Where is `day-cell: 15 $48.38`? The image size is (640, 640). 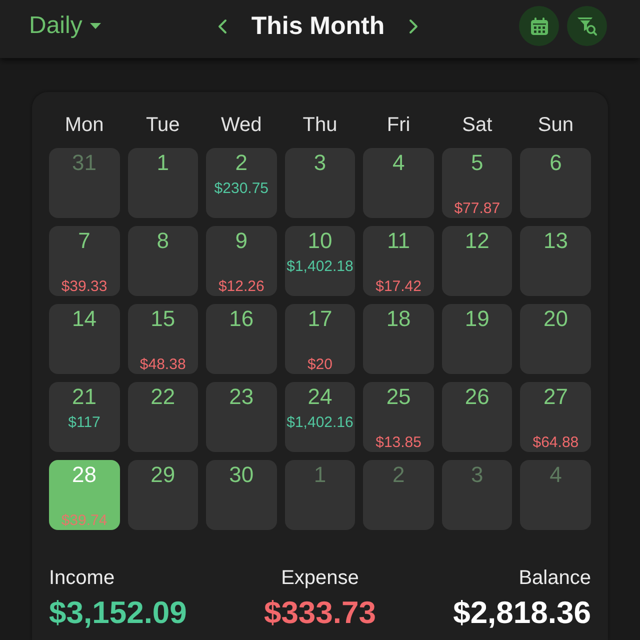 day-cell: 15 $48.38 is located at coordinates (163, 339).